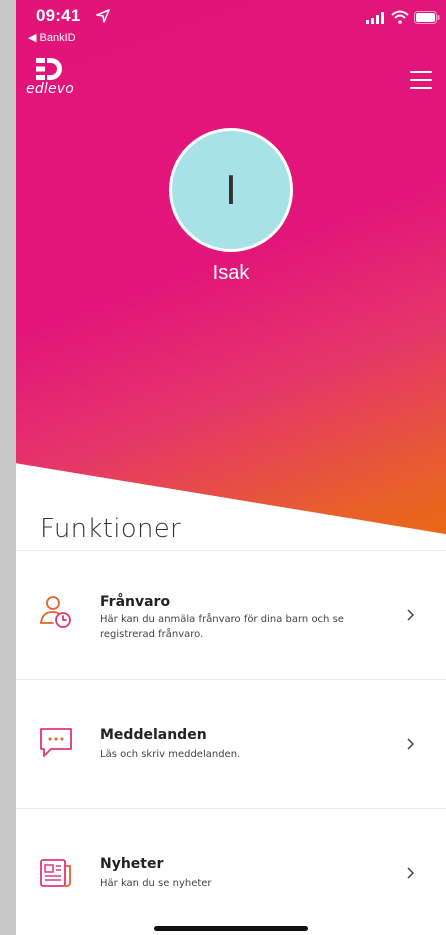 The height and width of the screenshot is (935, 446). I want to click on function-title: Meddelanden, so click(153, 735).